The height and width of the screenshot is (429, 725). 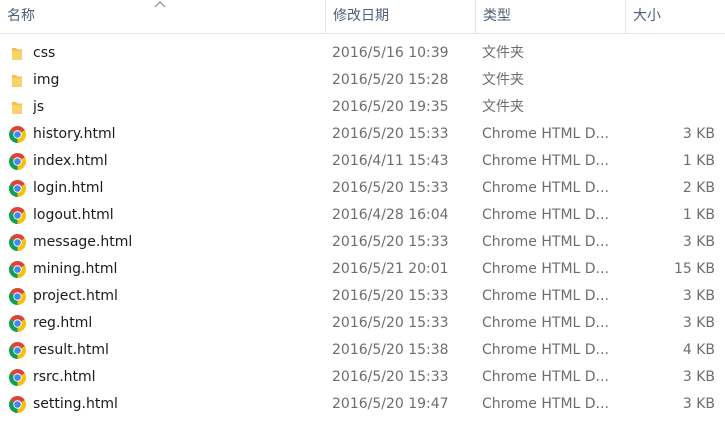 What do you see at coordinates (698, 350) in the screenshot?
I see `file-size: 4 KB` at bounding box center [698, 350].